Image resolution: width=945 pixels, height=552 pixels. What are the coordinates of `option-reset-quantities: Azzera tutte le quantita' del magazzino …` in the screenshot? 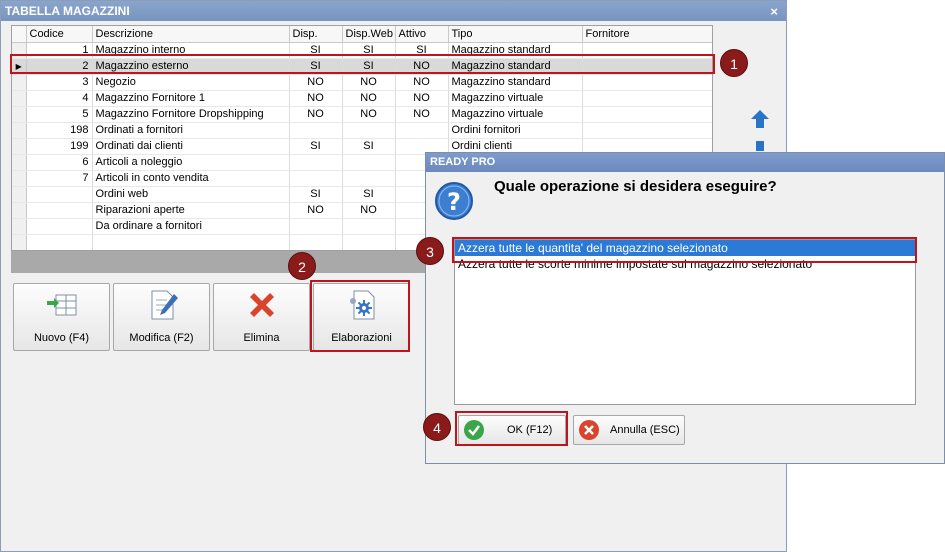 It's located at (685, 248).